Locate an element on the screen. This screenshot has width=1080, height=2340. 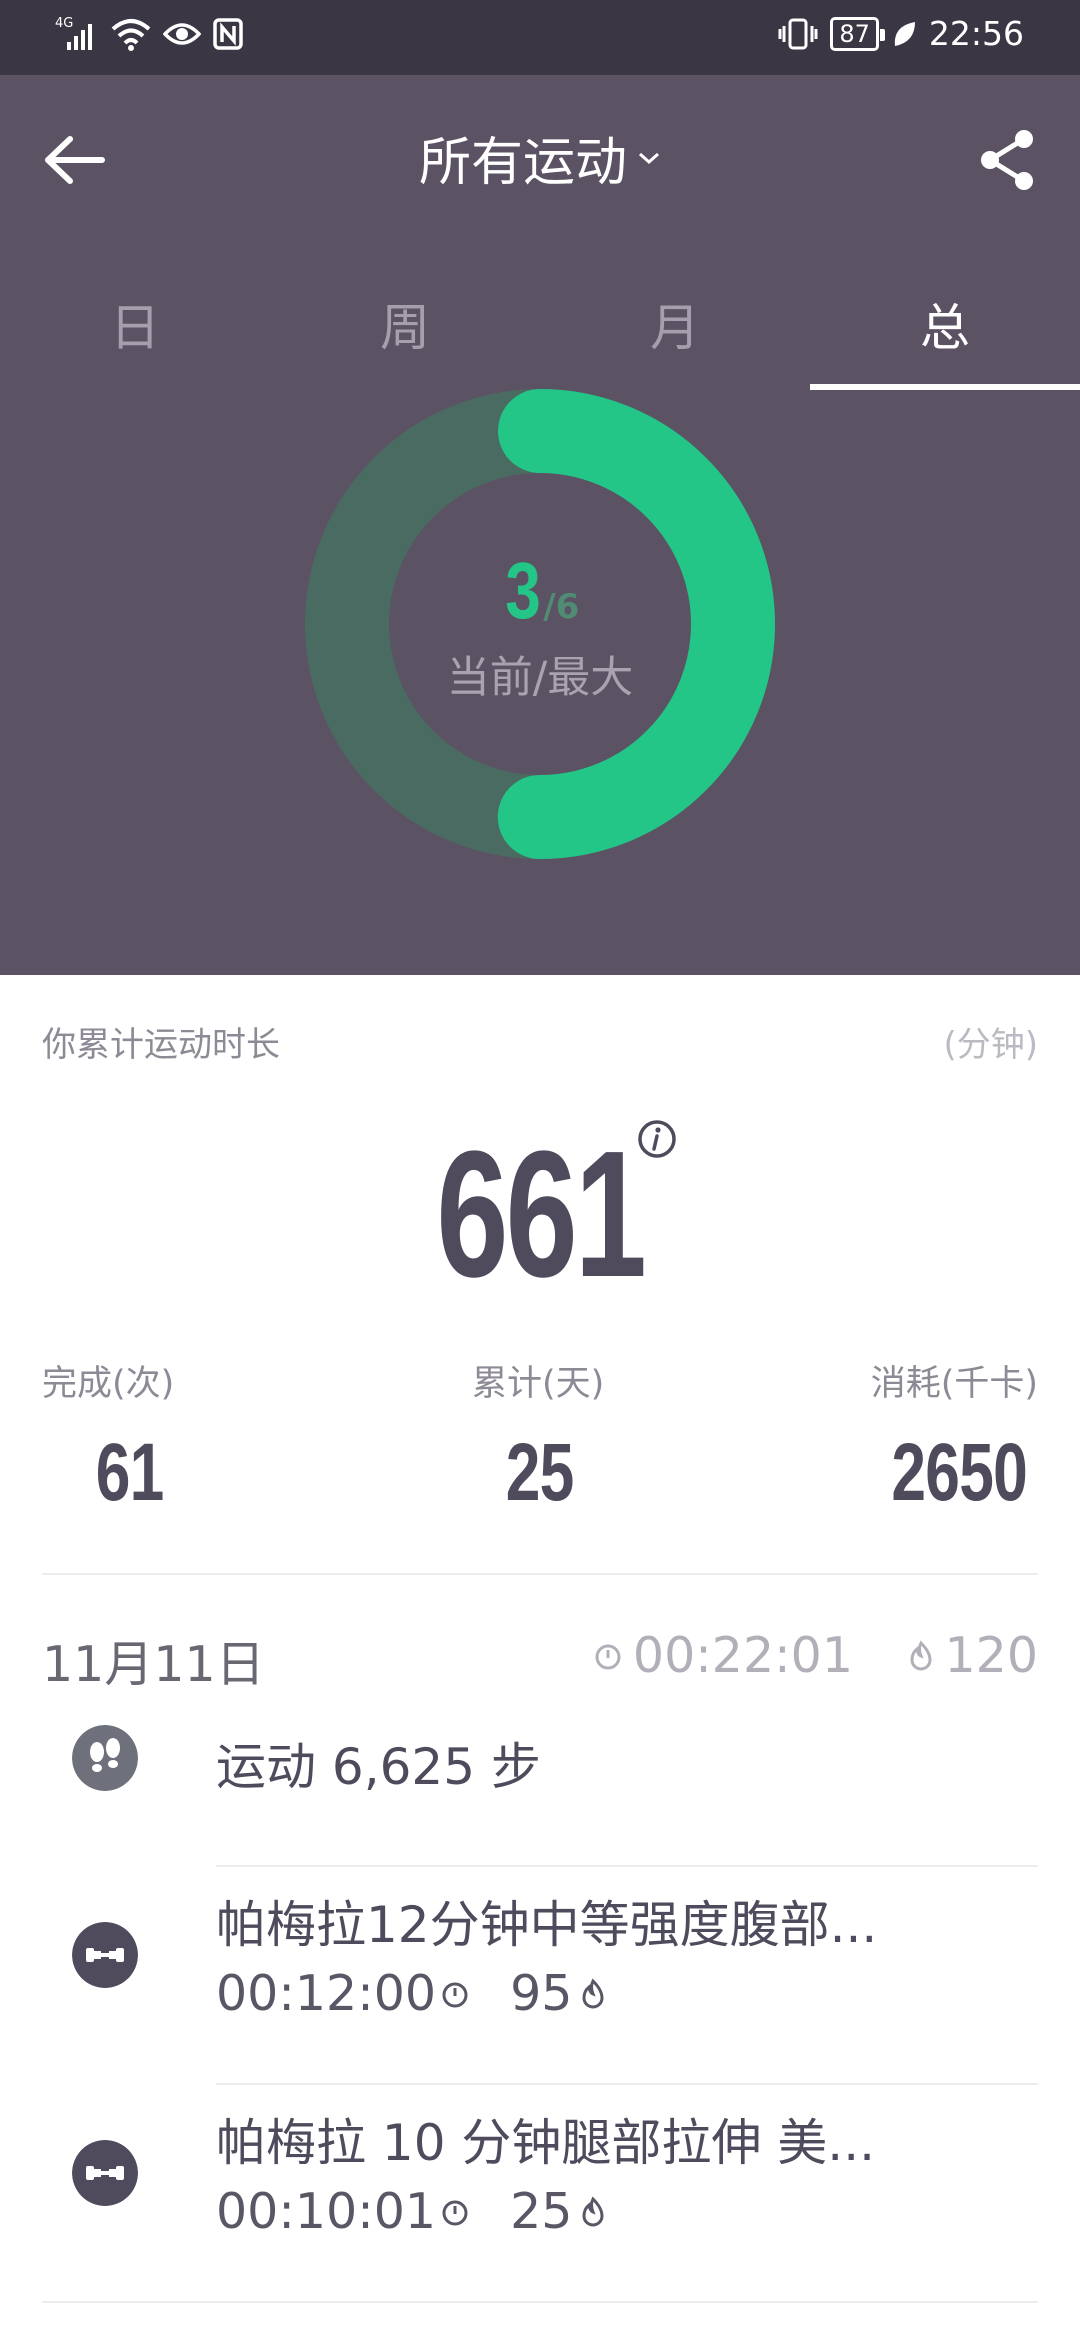
tab-total: 总 is located at coordinates (945, 326).